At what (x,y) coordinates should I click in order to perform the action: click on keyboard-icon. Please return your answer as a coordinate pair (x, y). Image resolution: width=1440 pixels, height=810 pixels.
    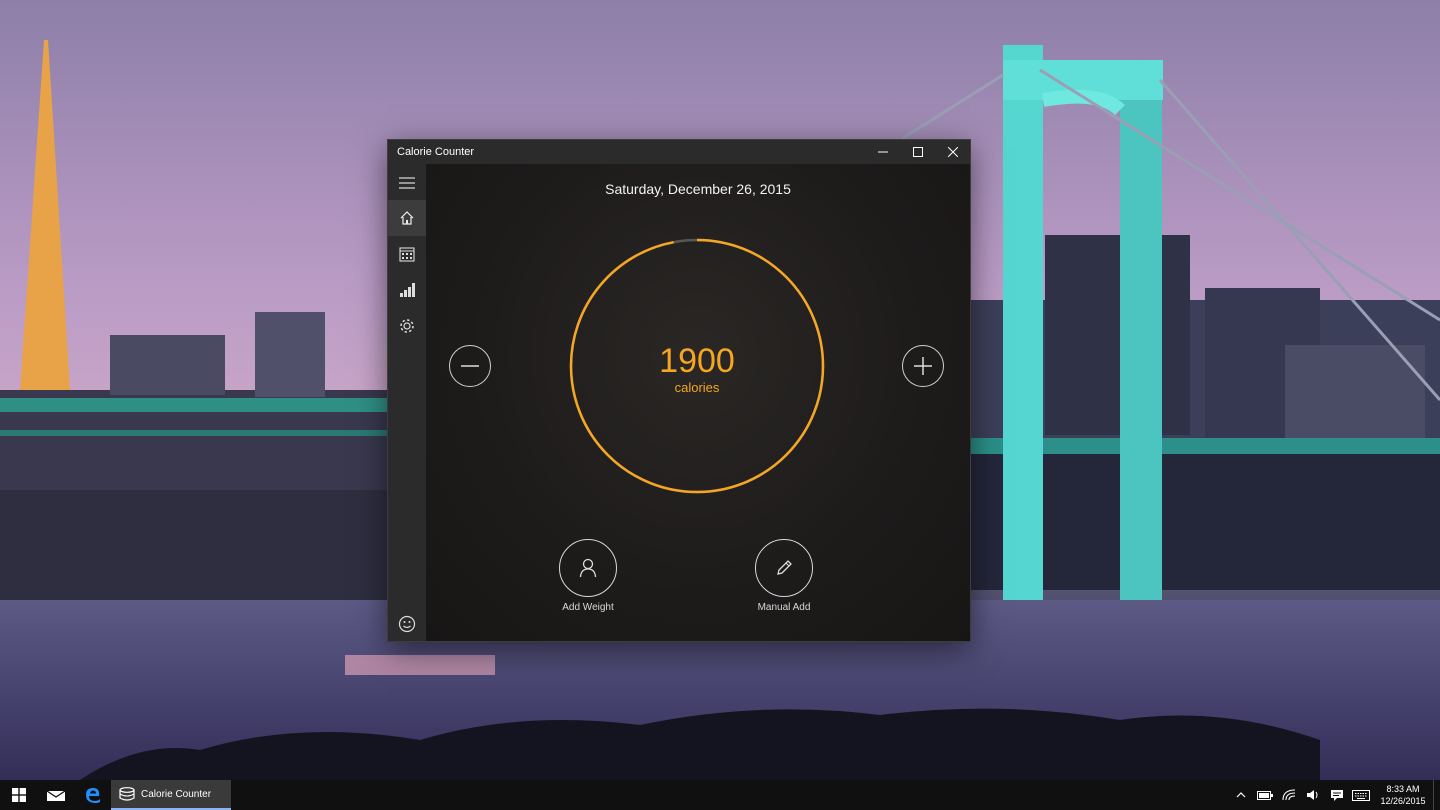
    Looking at the image, I should click on (1361, 795).